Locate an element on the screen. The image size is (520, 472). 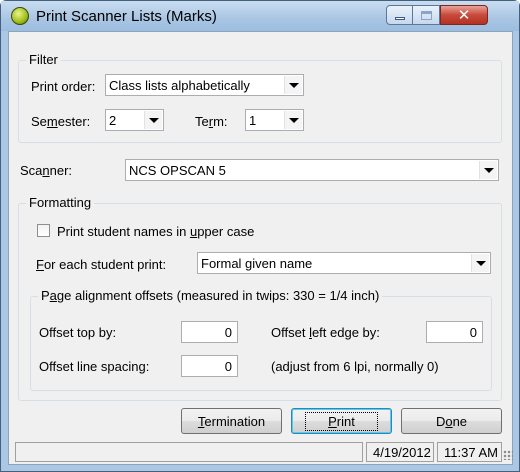
maximize-button is located at coordinates (426, 15).